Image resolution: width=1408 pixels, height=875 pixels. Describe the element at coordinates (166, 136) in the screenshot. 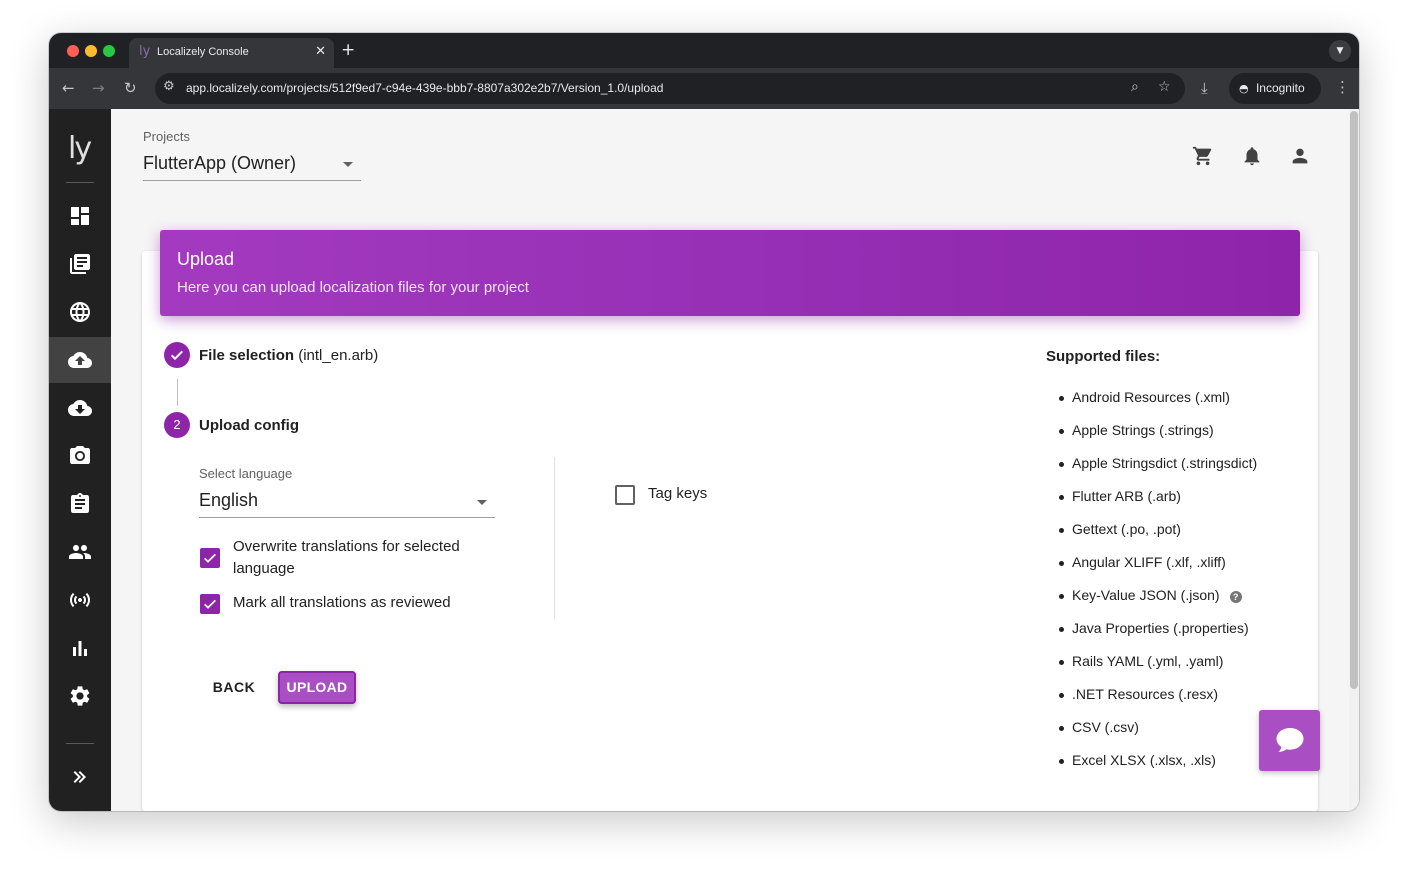

I see `projects-label: Projects` at that location.